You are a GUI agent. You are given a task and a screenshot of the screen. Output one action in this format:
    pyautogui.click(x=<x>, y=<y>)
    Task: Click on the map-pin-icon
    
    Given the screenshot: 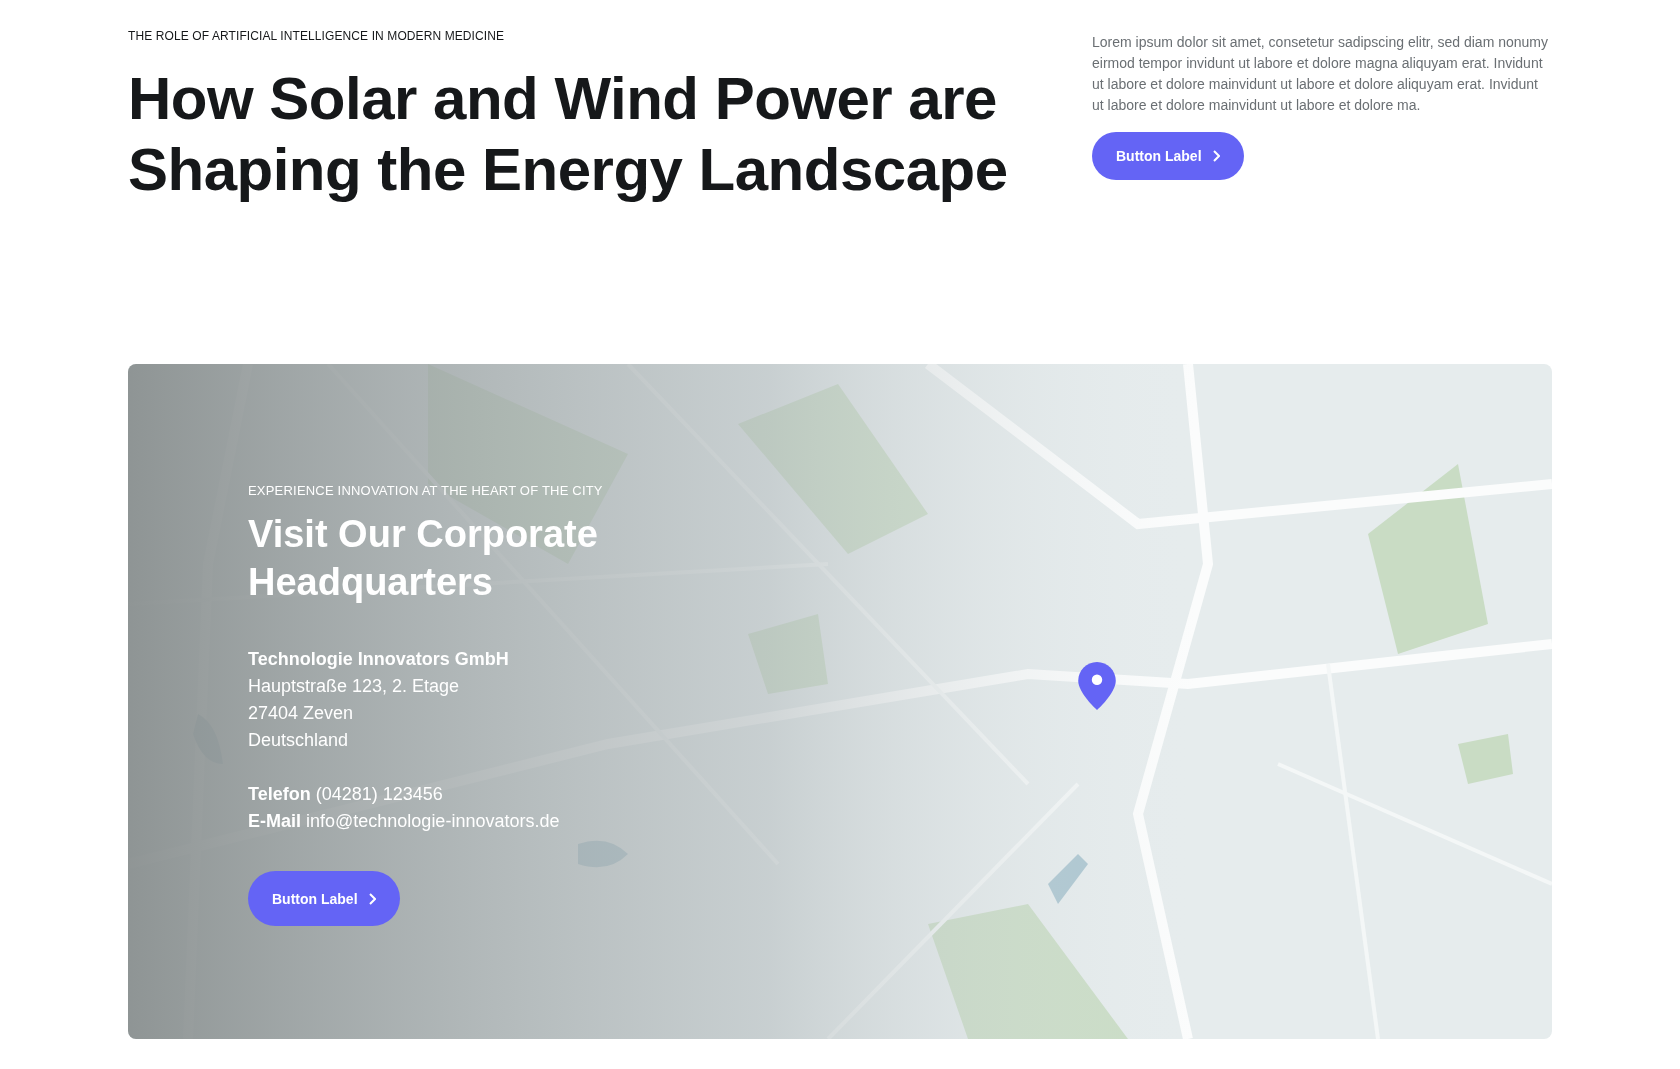 What is the action you would take?
    pyautogui.click(x=1097, y=686)
    